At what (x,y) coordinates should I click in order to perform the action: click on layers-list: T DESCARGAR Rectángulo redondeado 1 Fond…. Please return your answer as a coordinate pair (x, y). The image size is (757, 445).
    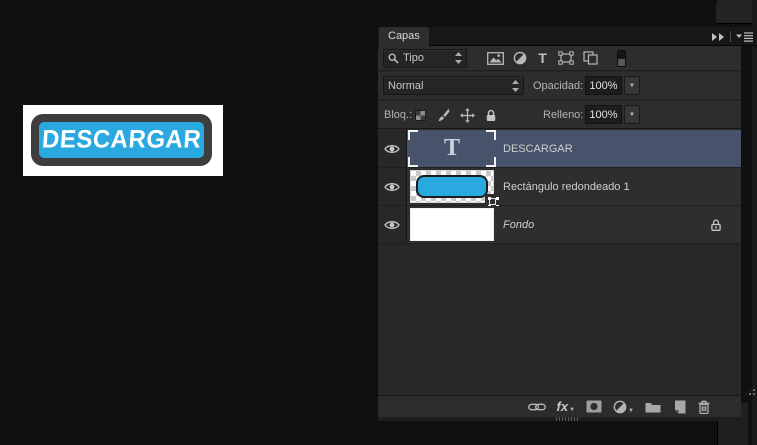
    Looking at the image, I should click on (559, 187).